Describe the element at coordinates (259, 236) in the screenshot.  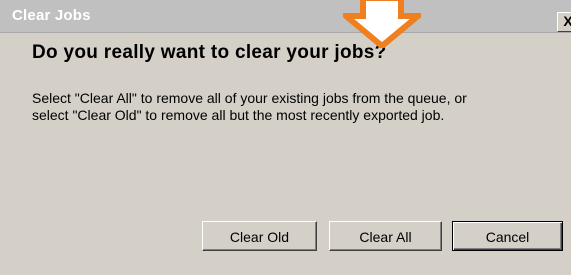
I see `clear-old-button: Clear Old` at that location.